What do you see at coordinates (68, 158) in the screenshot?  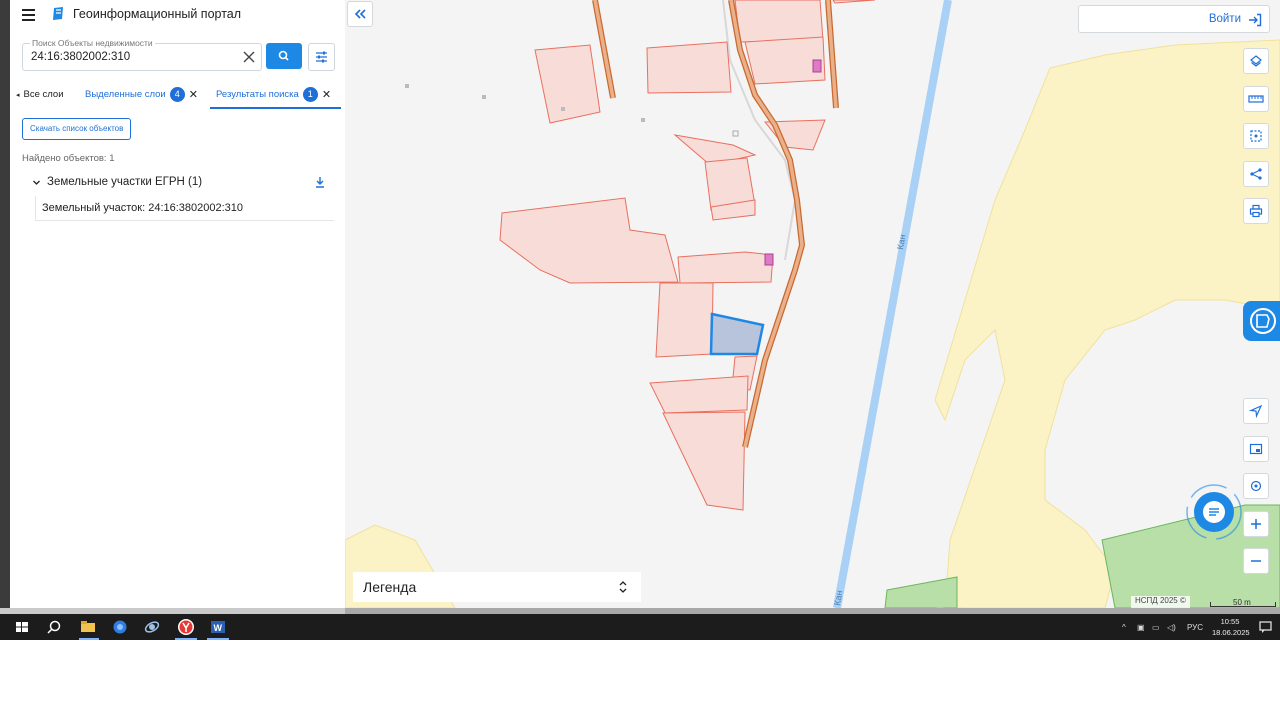 I see `found-count: Найдено объектов: 1` at bounding box center [68, 158].